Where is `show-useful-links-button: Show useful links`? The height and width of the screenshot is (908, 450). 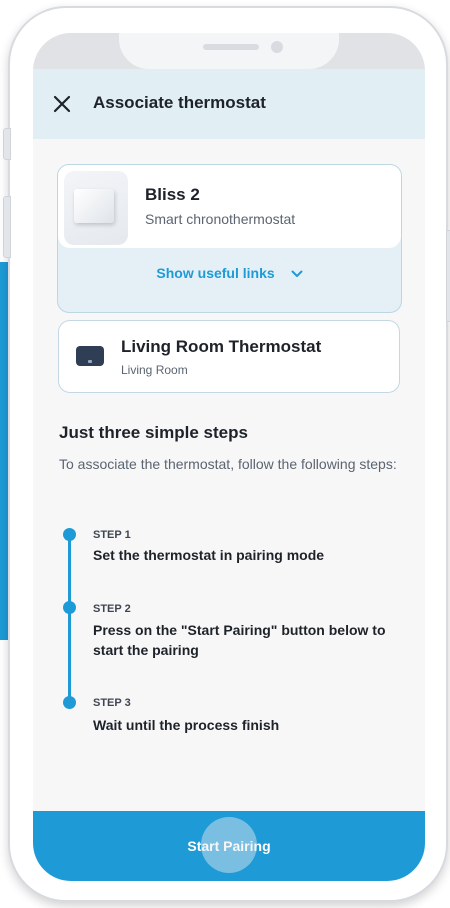
show-useful-links-button: Show useful links is located at coordinates (229, 273).